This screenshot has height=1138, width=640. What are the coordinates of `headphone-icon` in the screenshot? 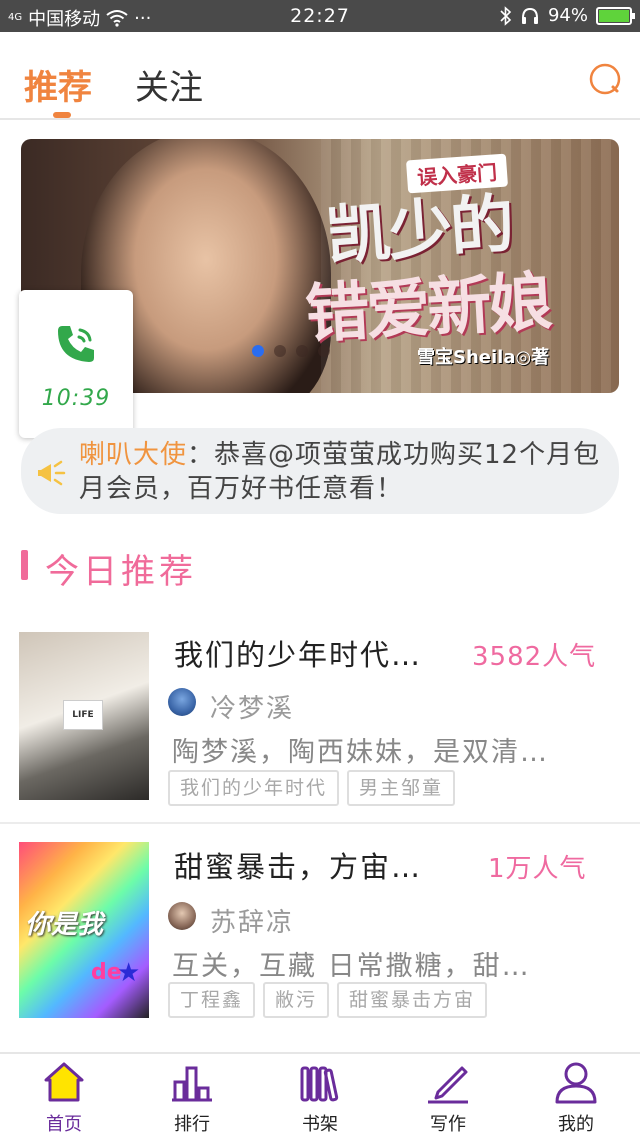 It's located at (529, 15).